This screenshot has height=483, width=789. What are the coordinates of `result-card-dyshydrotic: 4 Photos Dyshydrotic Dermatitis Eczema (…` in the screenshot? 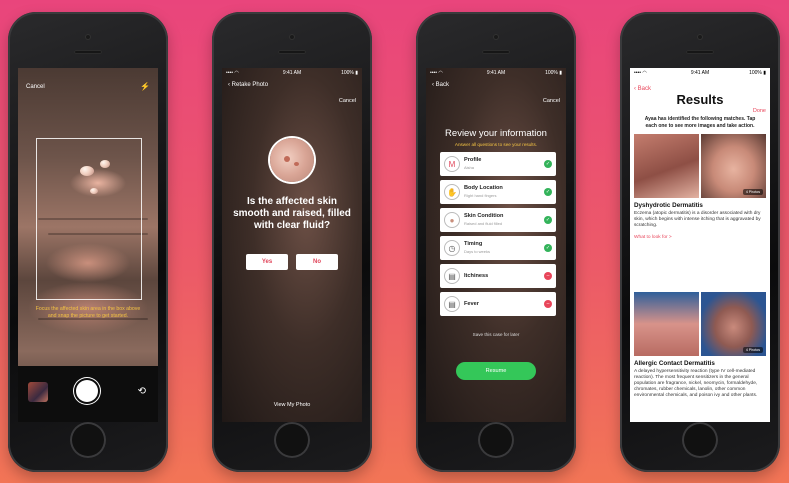 It's located at (700, 187).